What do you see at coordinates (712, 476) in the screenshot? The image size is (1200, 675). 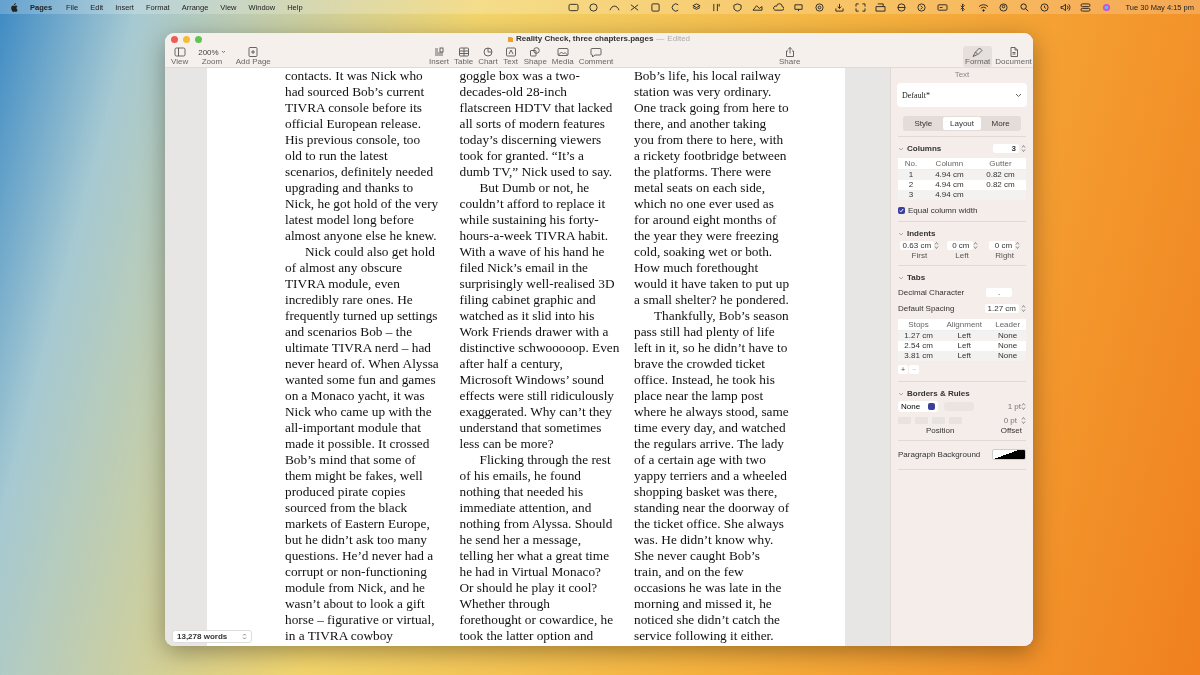 I see `body-paragraph: Thankfully, Bob’s season pass still had plenty of life left in it, so he didn’t have to brave the crowded ticket office. Instead, he took his place near the lamp post where he always stood, same time every day, and watched the regulars arrive. The lady of a certain age with two yappy terriers and a wheeled shopping basket was there, standing near the doorway of the ticket office. She always was. He didn’t know why. She never caught Bob’s train, and on the few occasions he was late in the morning and missed it, he noticed she didn’t catch the service following it either.` at bounding box center [712, 476].